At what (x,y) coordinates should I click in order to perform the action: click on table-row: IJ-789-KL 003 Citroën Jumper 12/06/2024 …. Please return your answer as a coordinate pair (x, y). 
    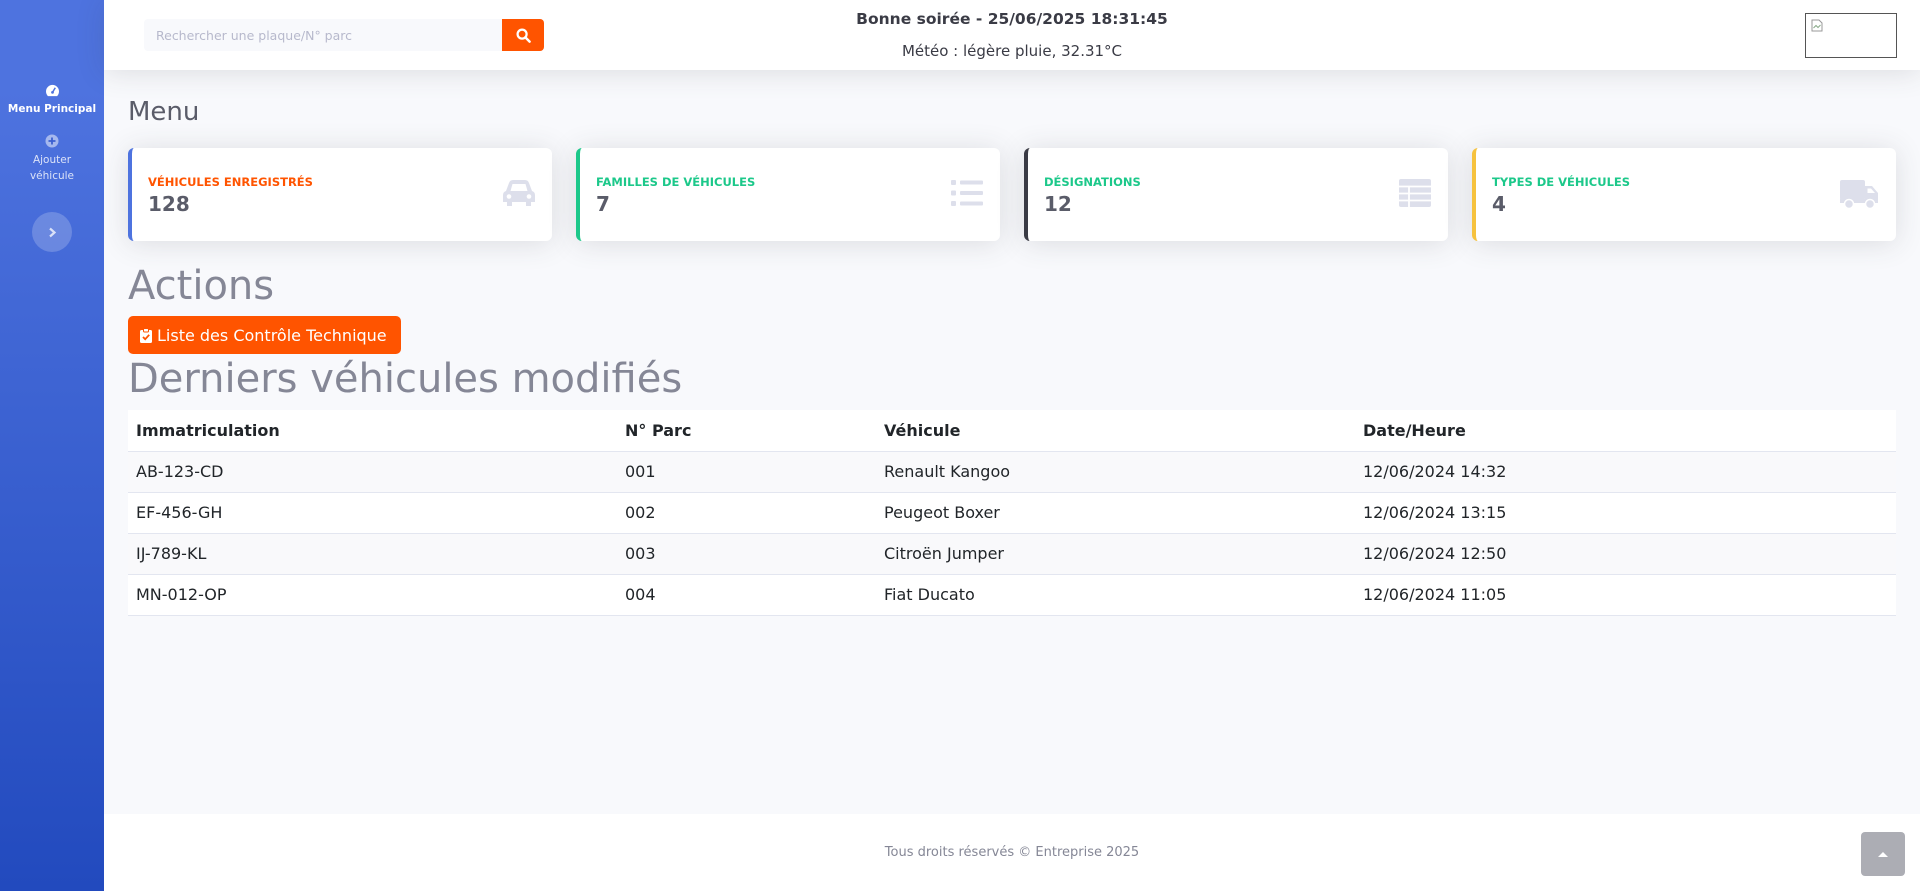
    Looking at the image, I should click on (1012, 554).